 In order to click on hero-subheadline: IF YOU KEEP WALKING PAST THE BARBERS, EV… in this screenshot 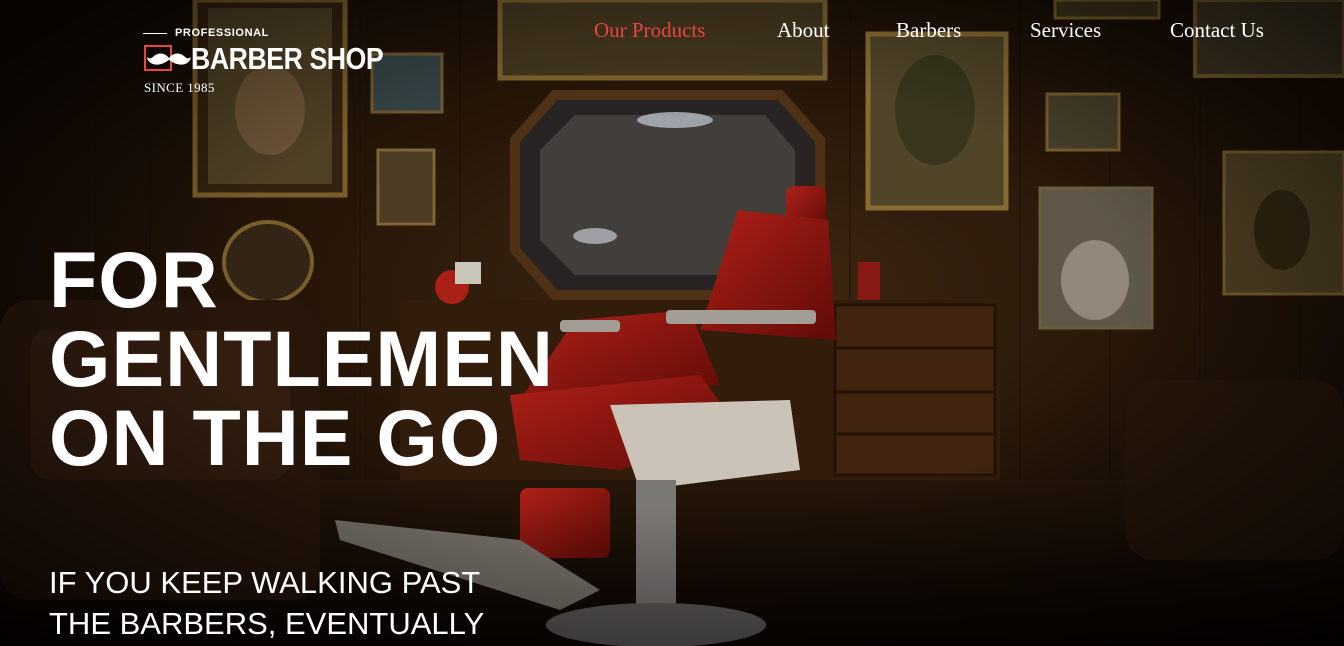, I will do `click(266, 603)`.